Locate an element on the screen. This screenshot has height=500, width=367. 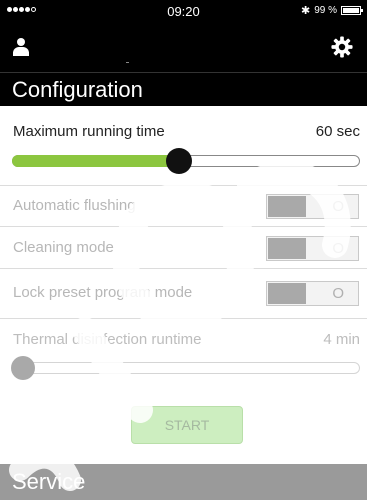
thermal-disinfection-value: 4 min is located at coordinates (341, 339).